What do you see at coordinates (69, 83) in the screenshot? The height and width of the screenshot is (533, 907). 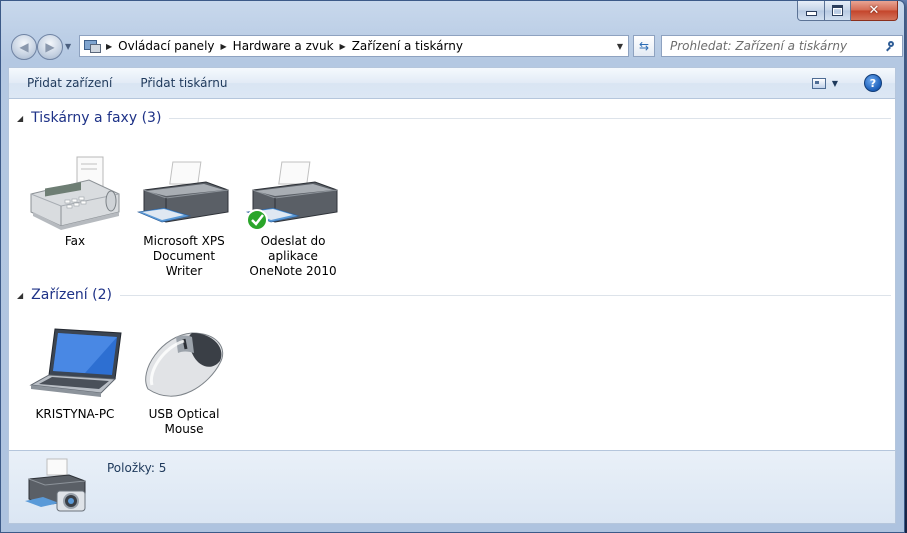 I see `add-device-button: Přidat zařízení` at bounding box center [69, 83].